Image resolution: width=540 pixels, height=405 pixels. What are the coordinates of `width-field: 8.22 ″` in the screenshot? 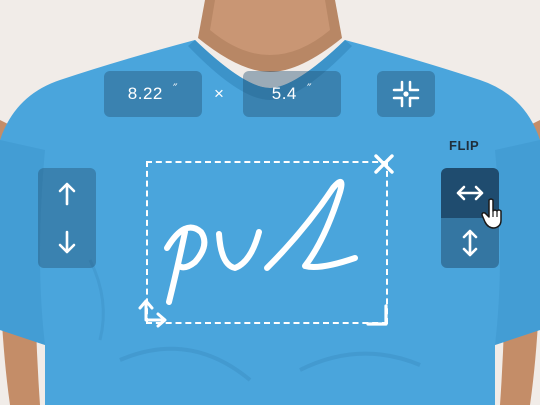 It's located at (153, 94).